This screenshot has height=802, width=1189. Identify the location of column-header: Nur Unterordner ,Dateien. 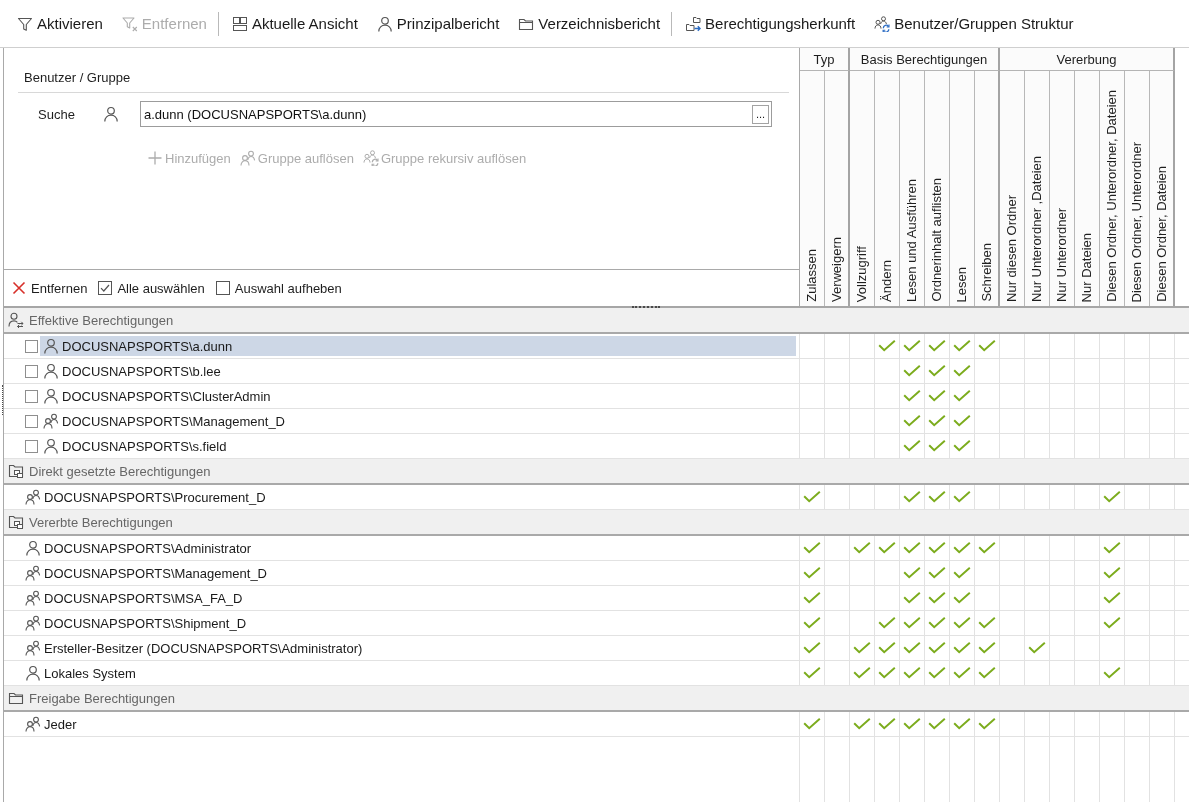
(1037, 229).